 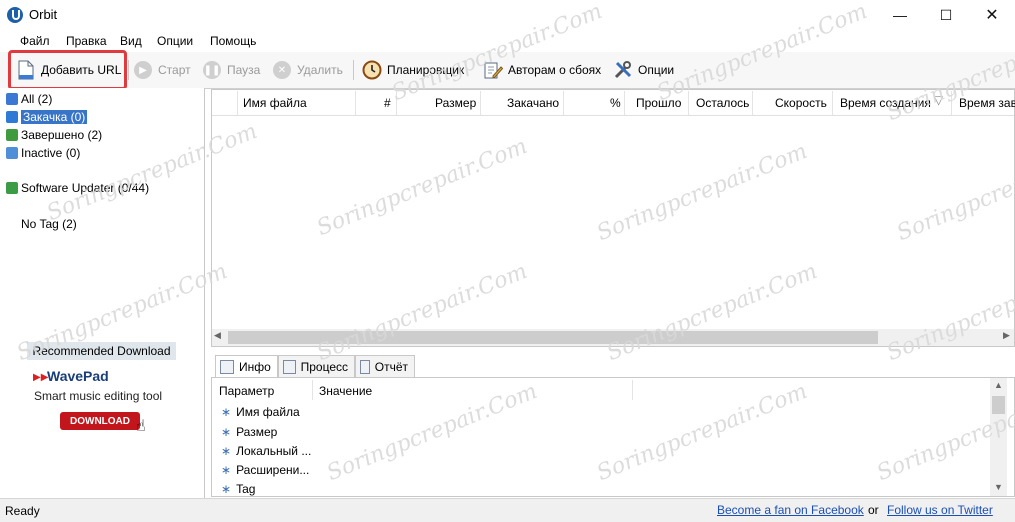 What do you see at coordinates (940, 510) in the screenshot?
I see `twitter-link: Follow us on Twitter` at bounding box center [940, 510].